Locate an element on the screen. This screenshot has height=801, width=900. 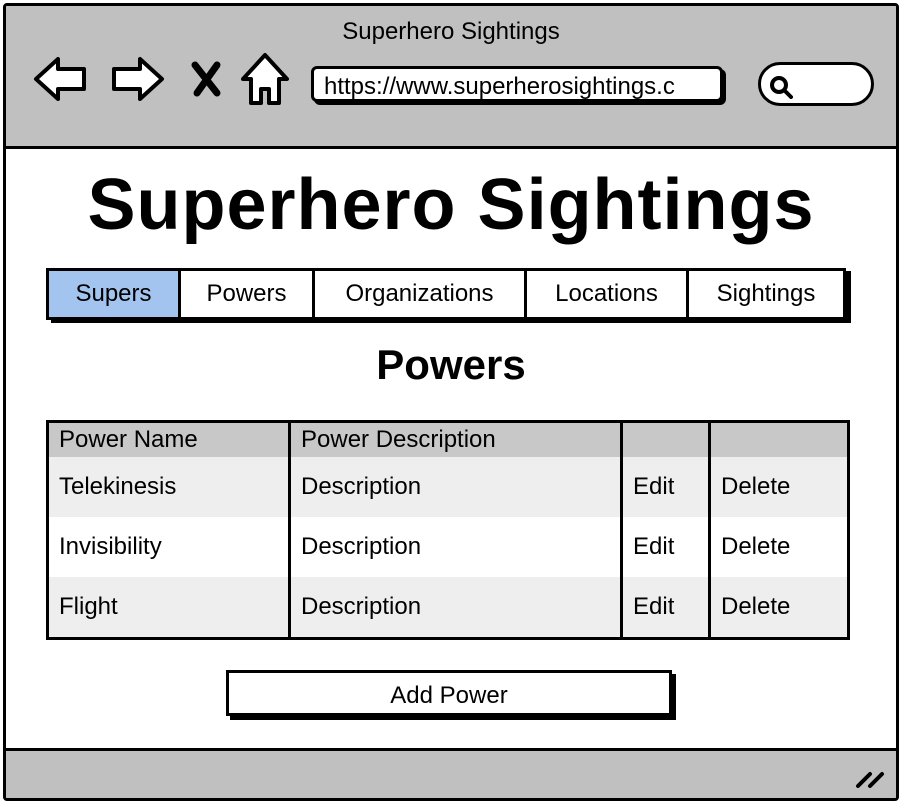
header-power-description: Power Description is located at coordinates (398, 439).